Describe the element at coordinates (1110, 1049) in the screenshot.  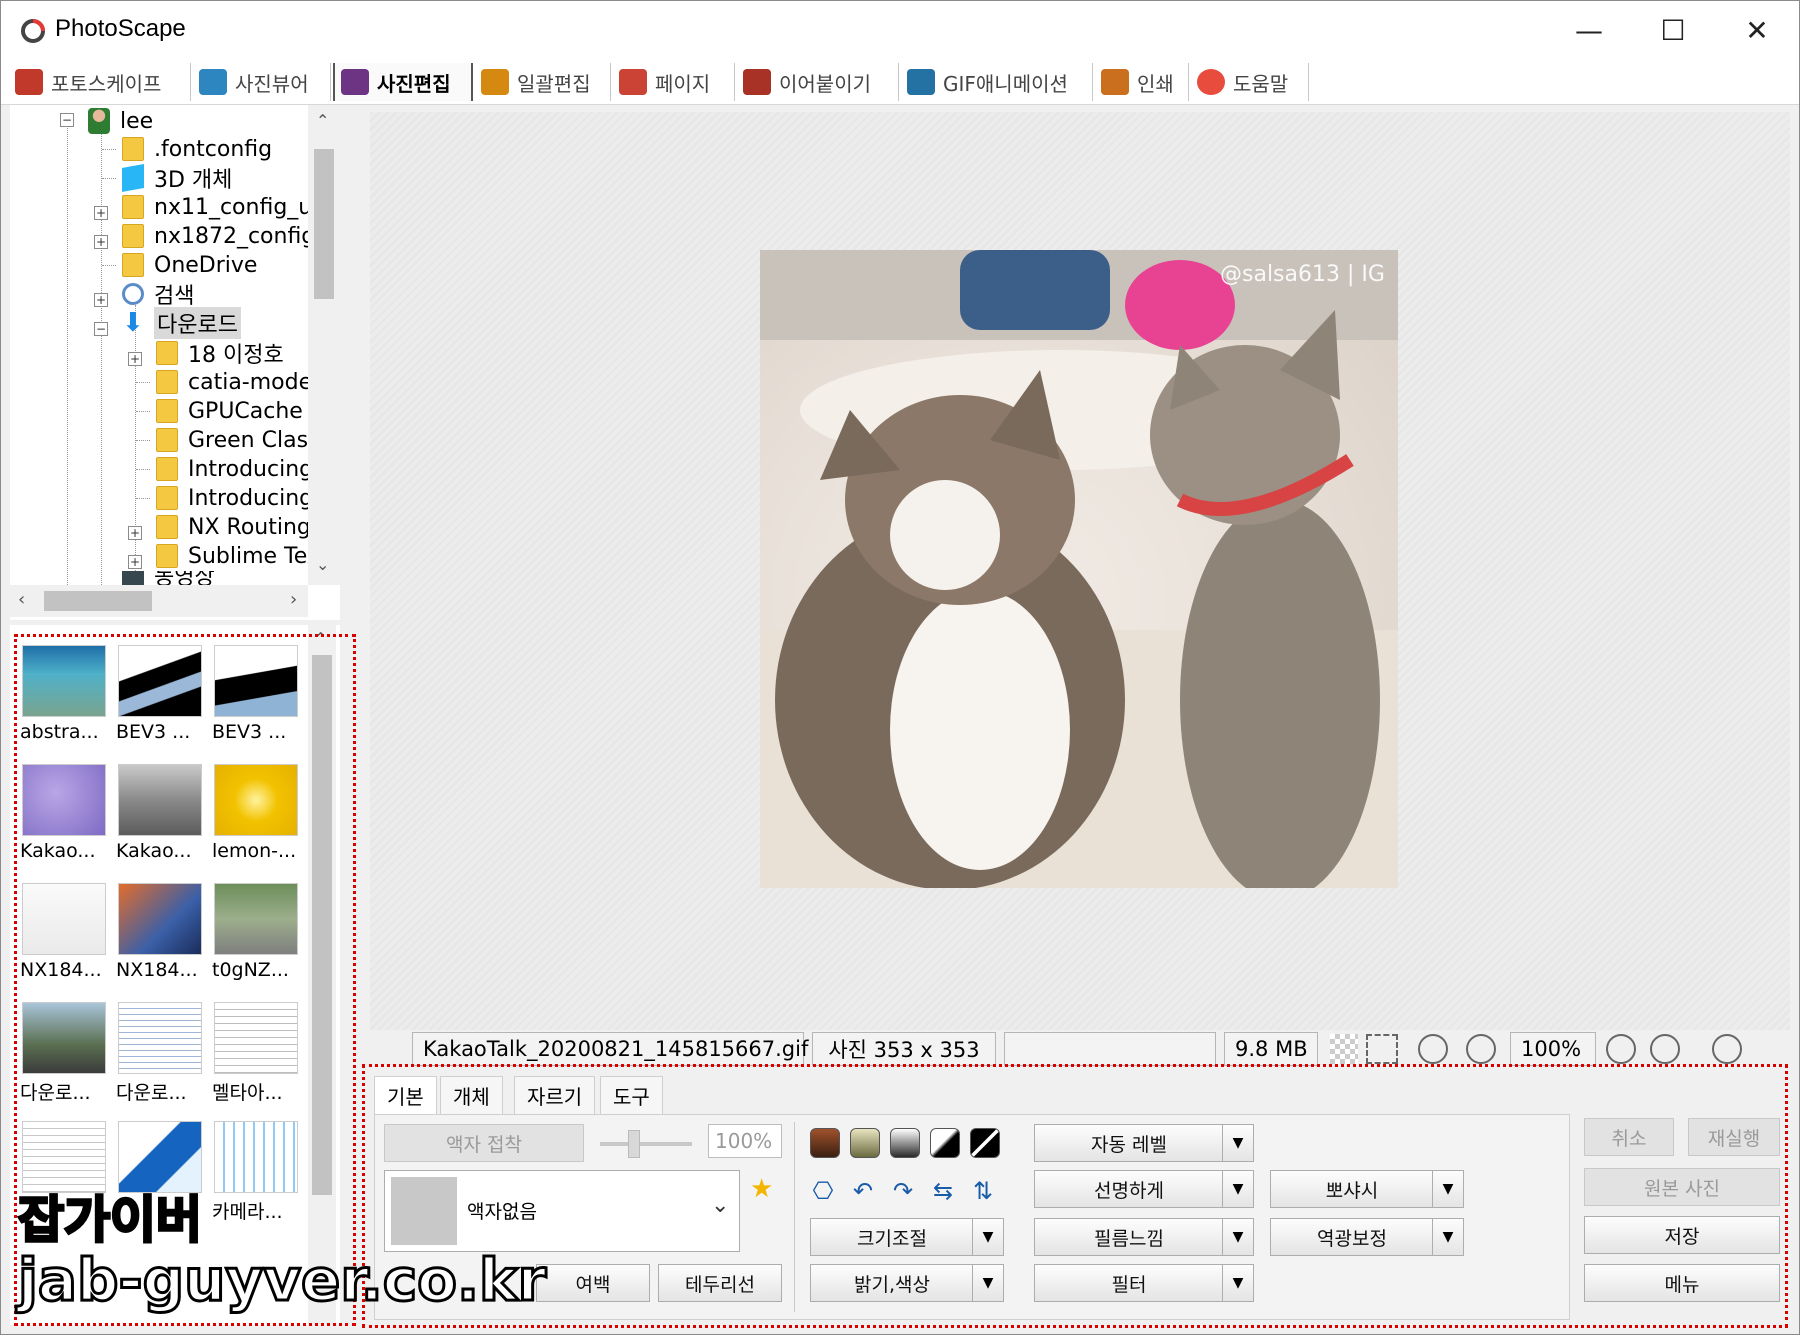
I see `status-empty` at that location.